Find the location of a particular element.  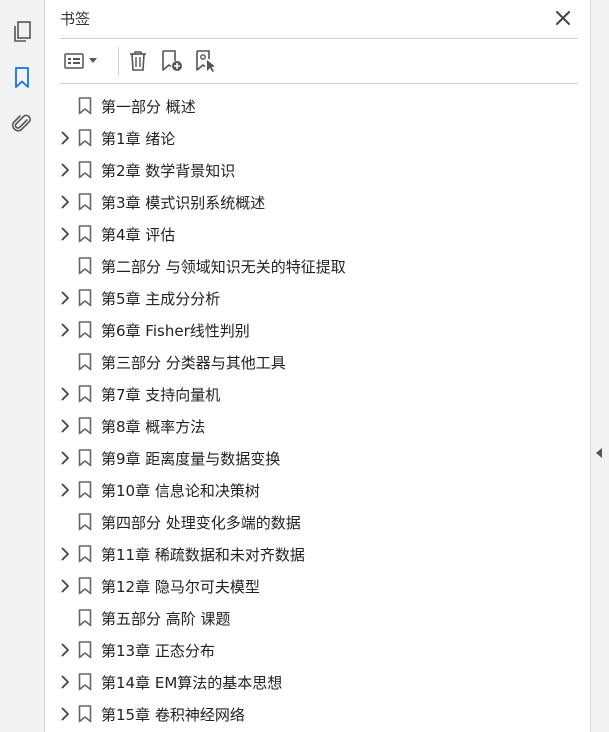

bookmark-item: 第五部分 高阶 课题 is located at coordinates (317, 618).